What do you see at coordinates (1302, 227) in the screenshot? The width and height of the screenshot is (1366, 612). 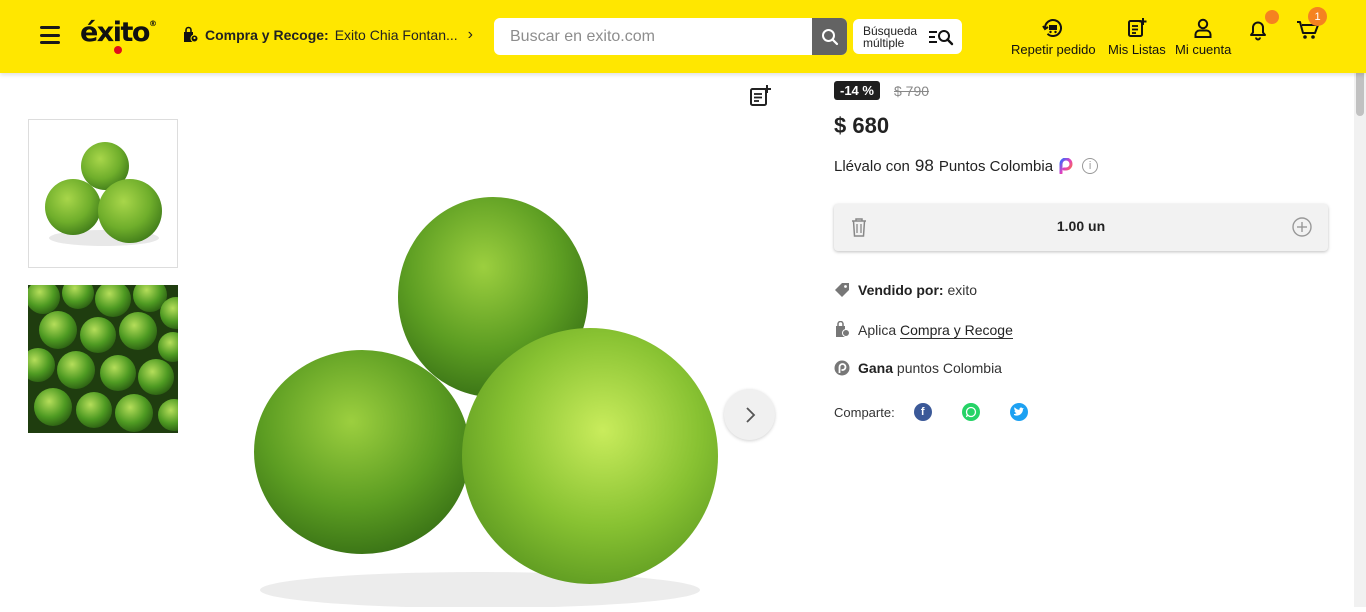 I see `plus-circle-icon` at bounding box center [1302, 227].